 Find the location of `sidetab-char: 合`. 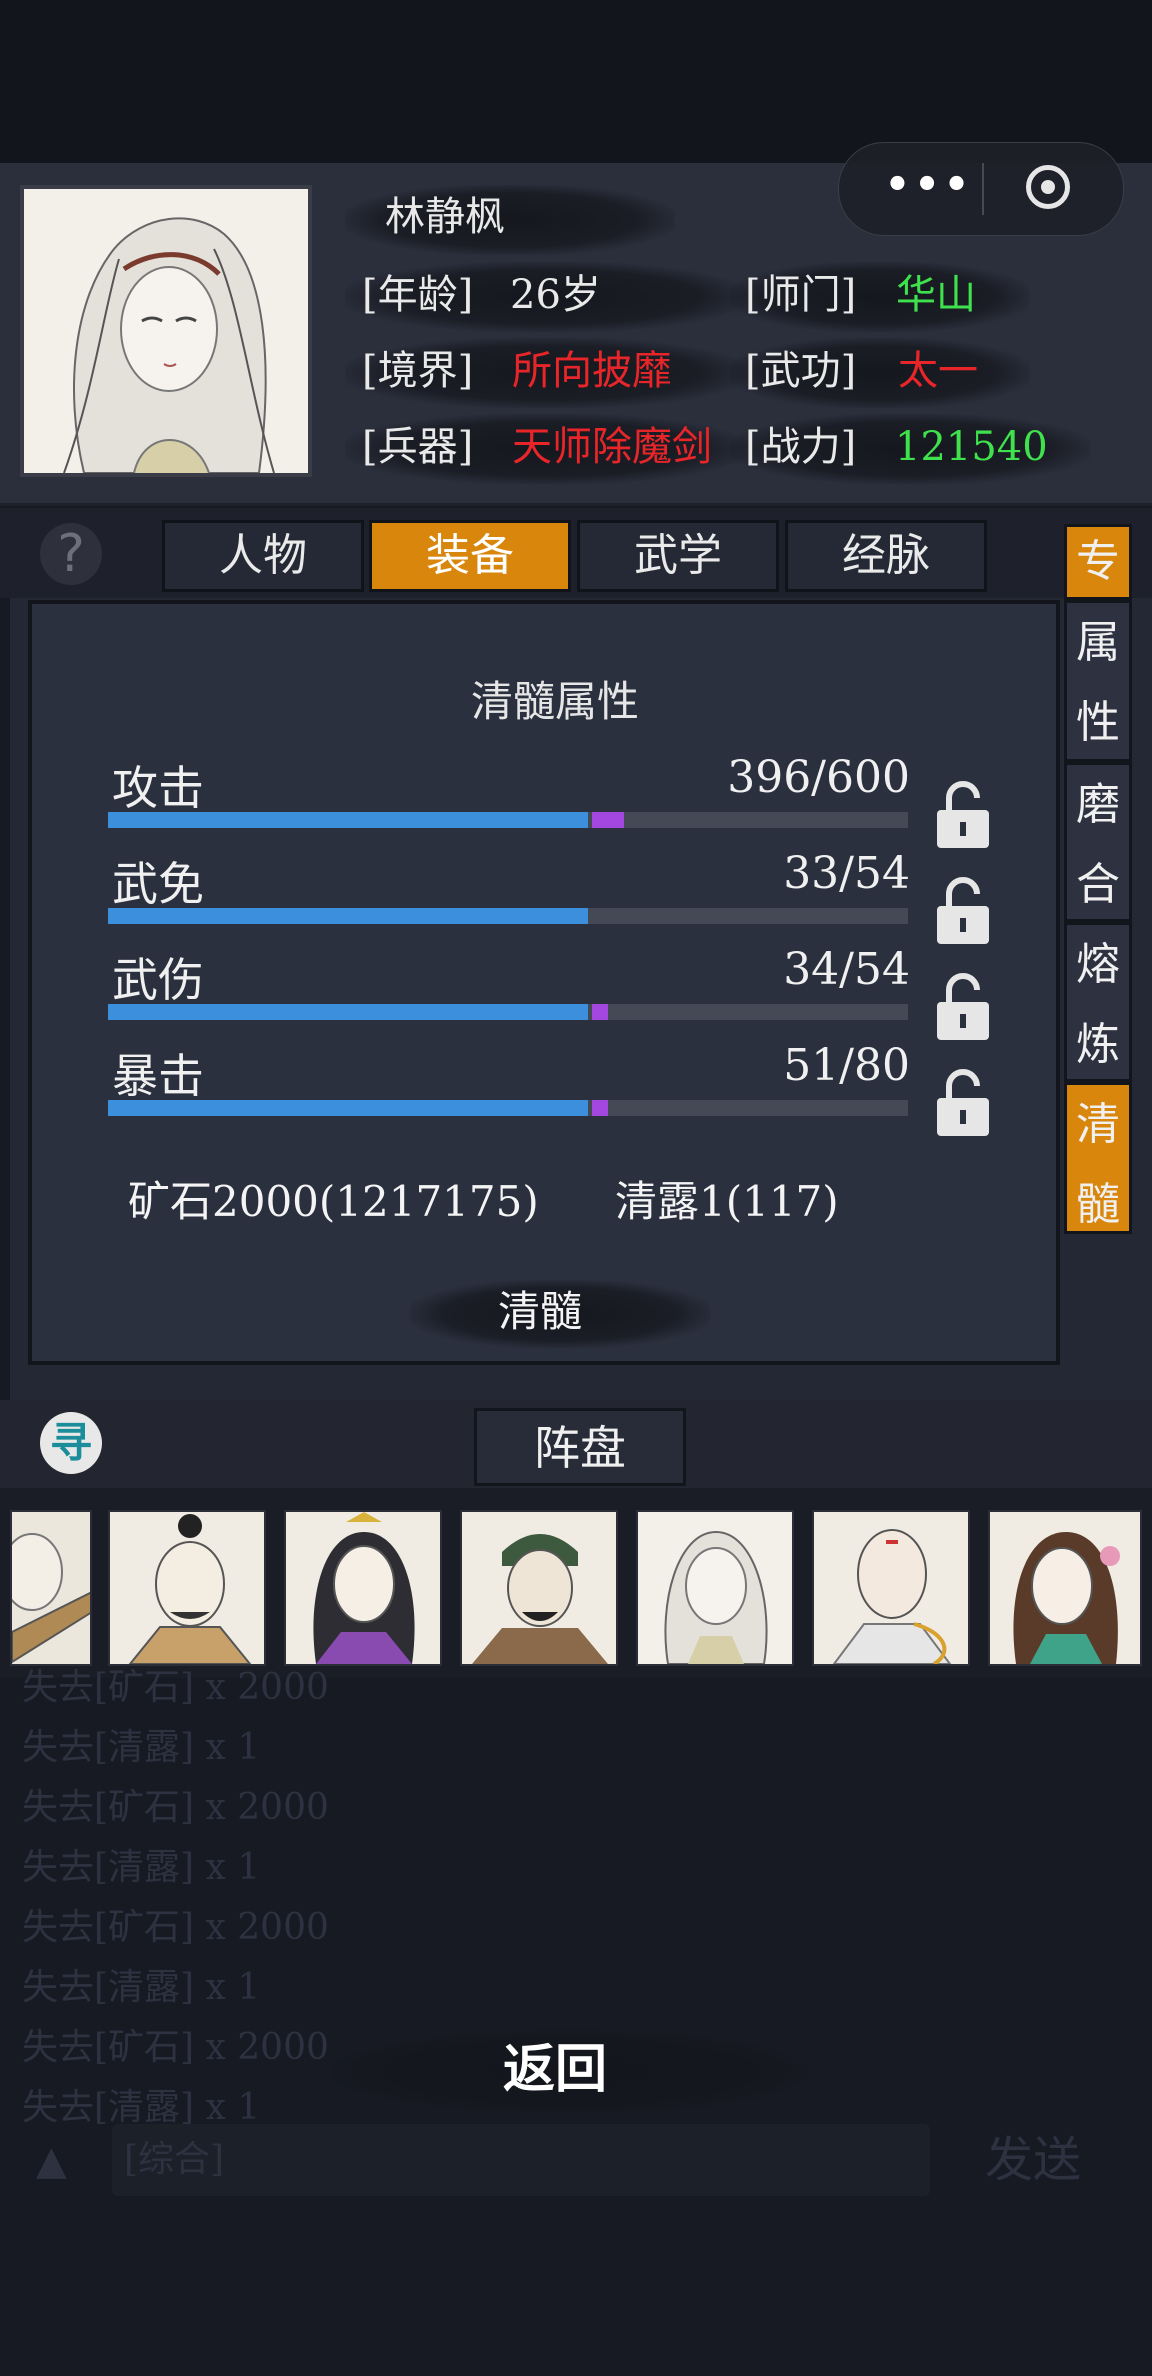

sidetab-char: 合 is located at coordinates (1098, 884).